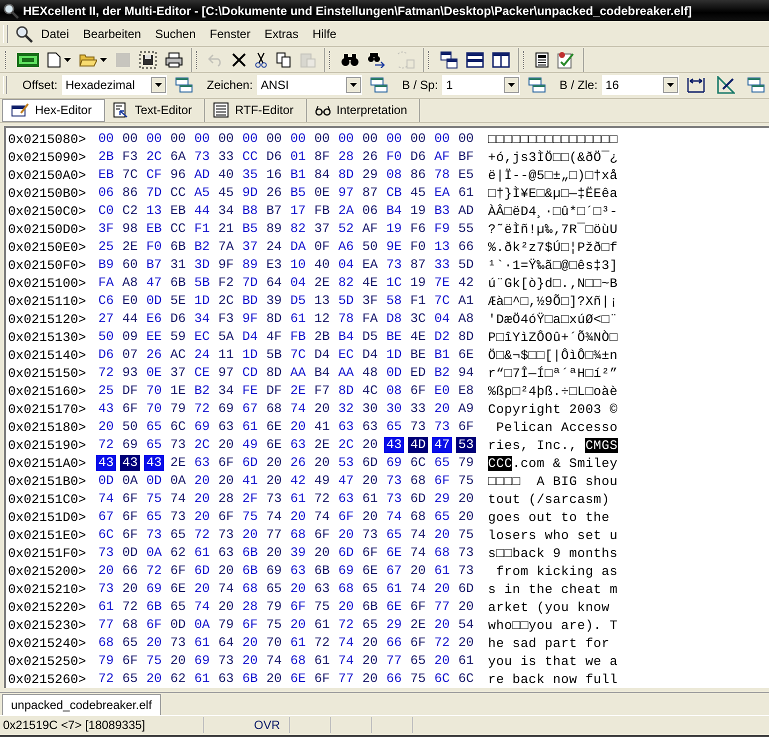  What do you see at coordinates (640, 85) in the screenshot?
I see `dropdown: 16` at bounding box center [640, 85].